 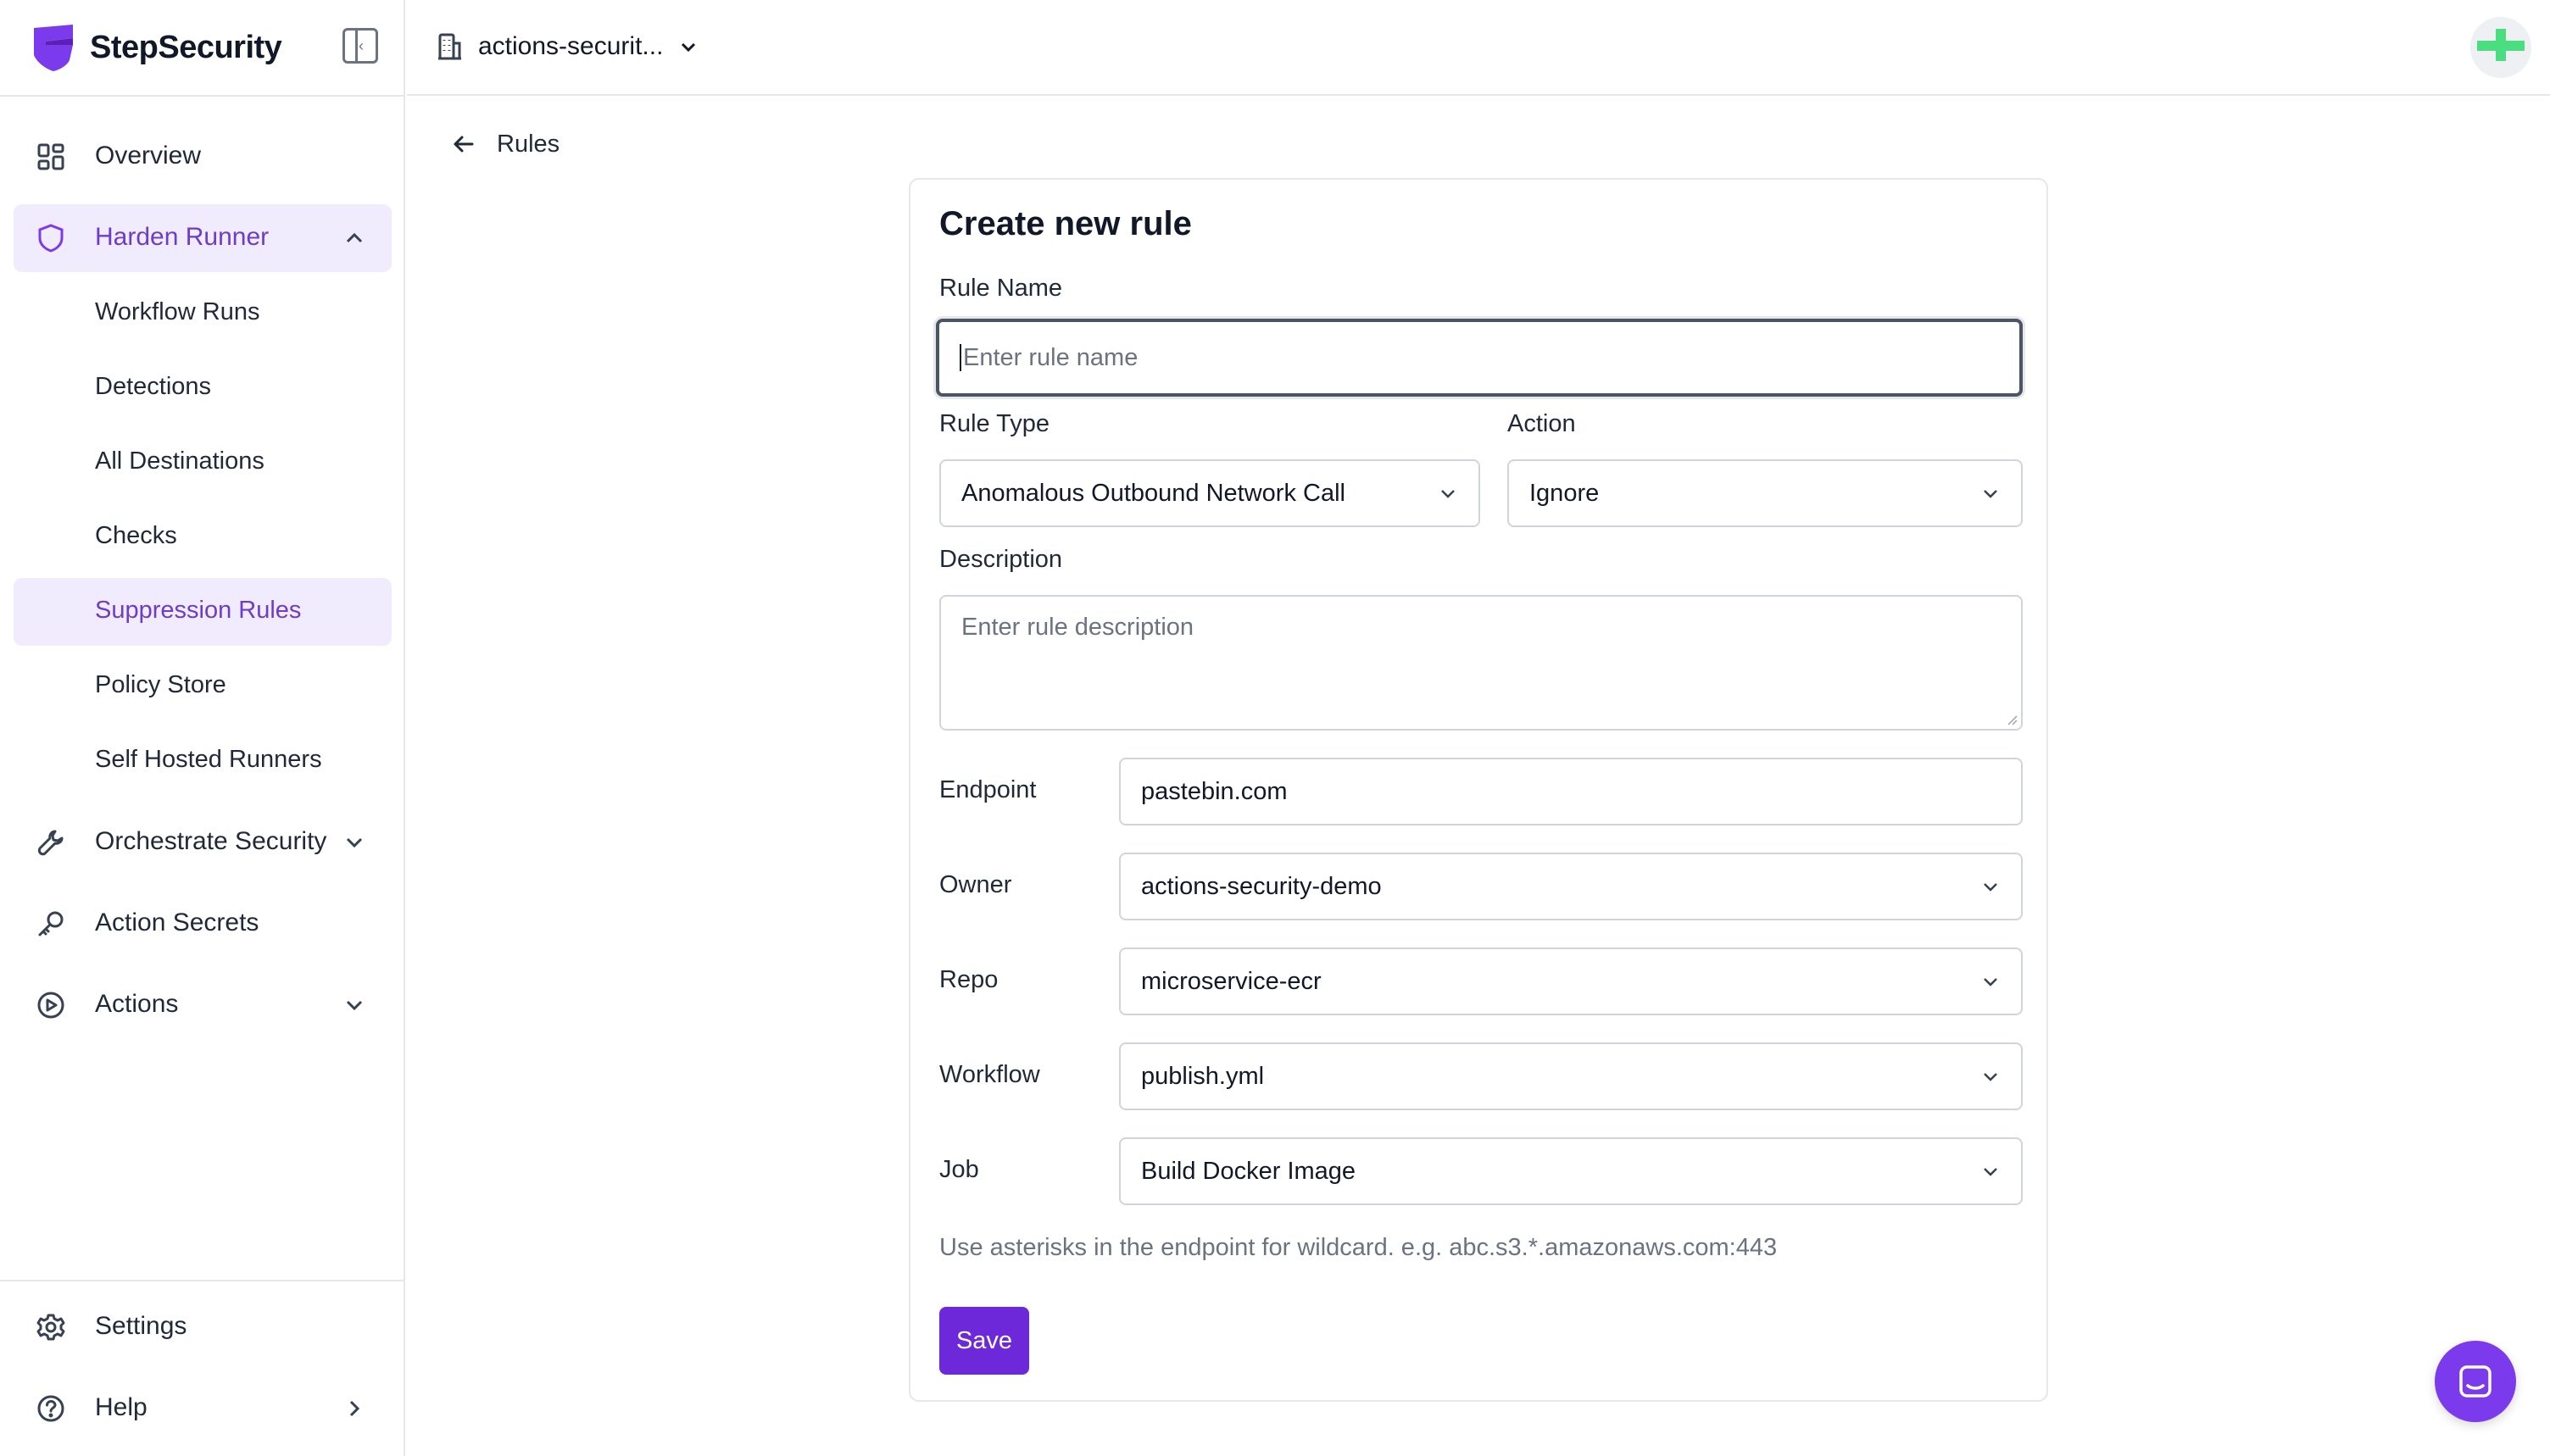 I want to click on help-circle-icon, so click(x=51, y=1408).